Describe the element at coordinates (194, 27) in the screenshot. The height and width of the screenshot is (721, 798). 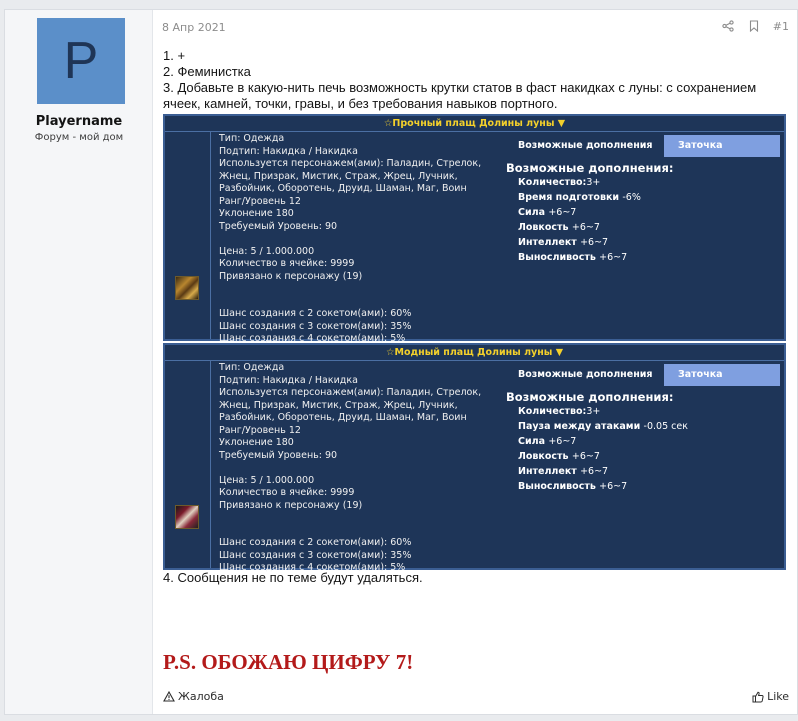
I see `post-date: 8 Апр 2021` at that location.